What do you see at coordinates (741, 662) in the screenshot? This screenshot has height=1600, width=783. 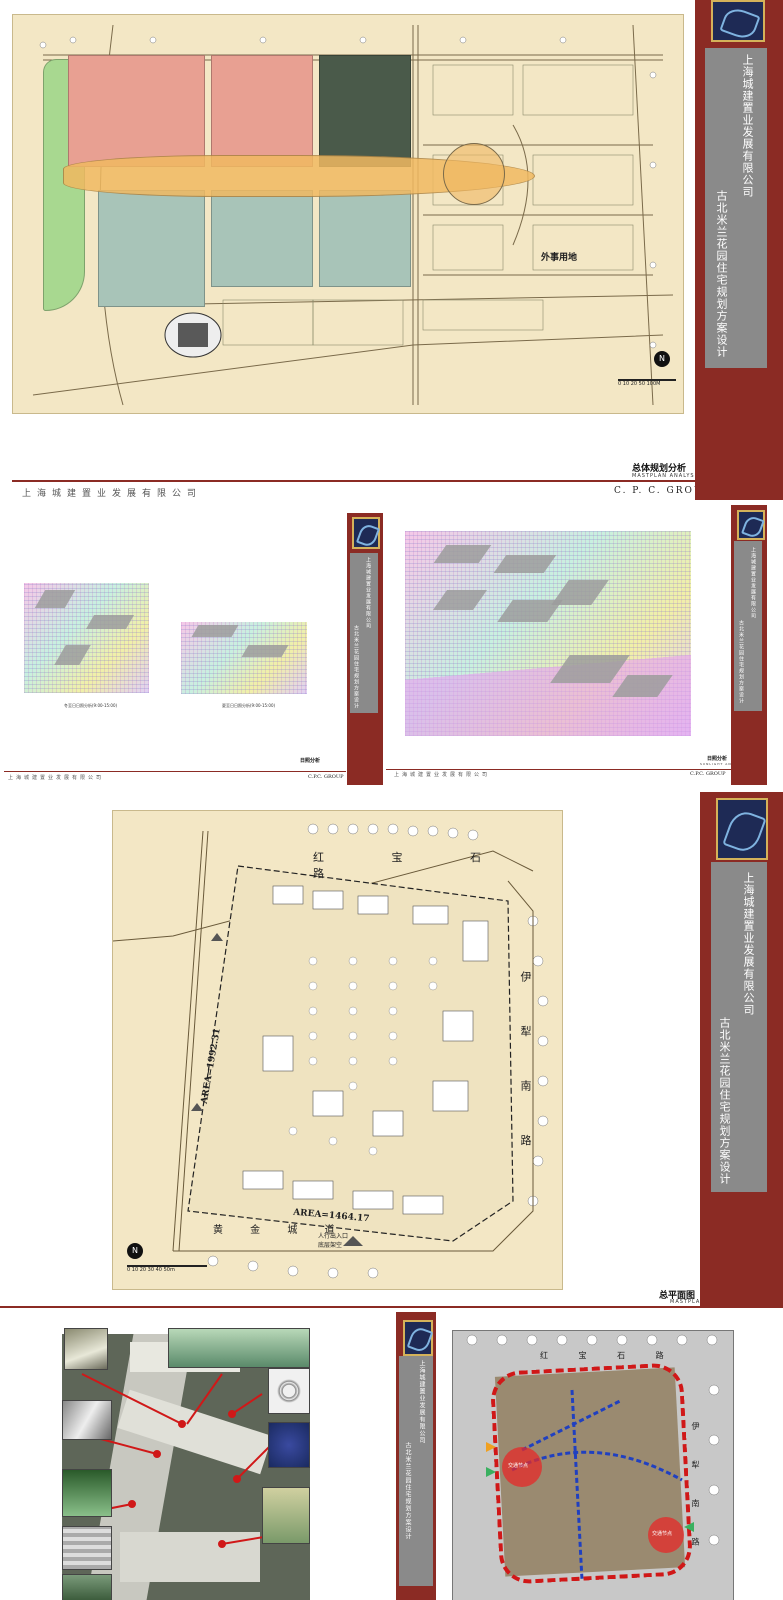 I see `board2-right-project-vertical: 古北米兰花园住宅规划方案设计` at bounding box center [741, 662].